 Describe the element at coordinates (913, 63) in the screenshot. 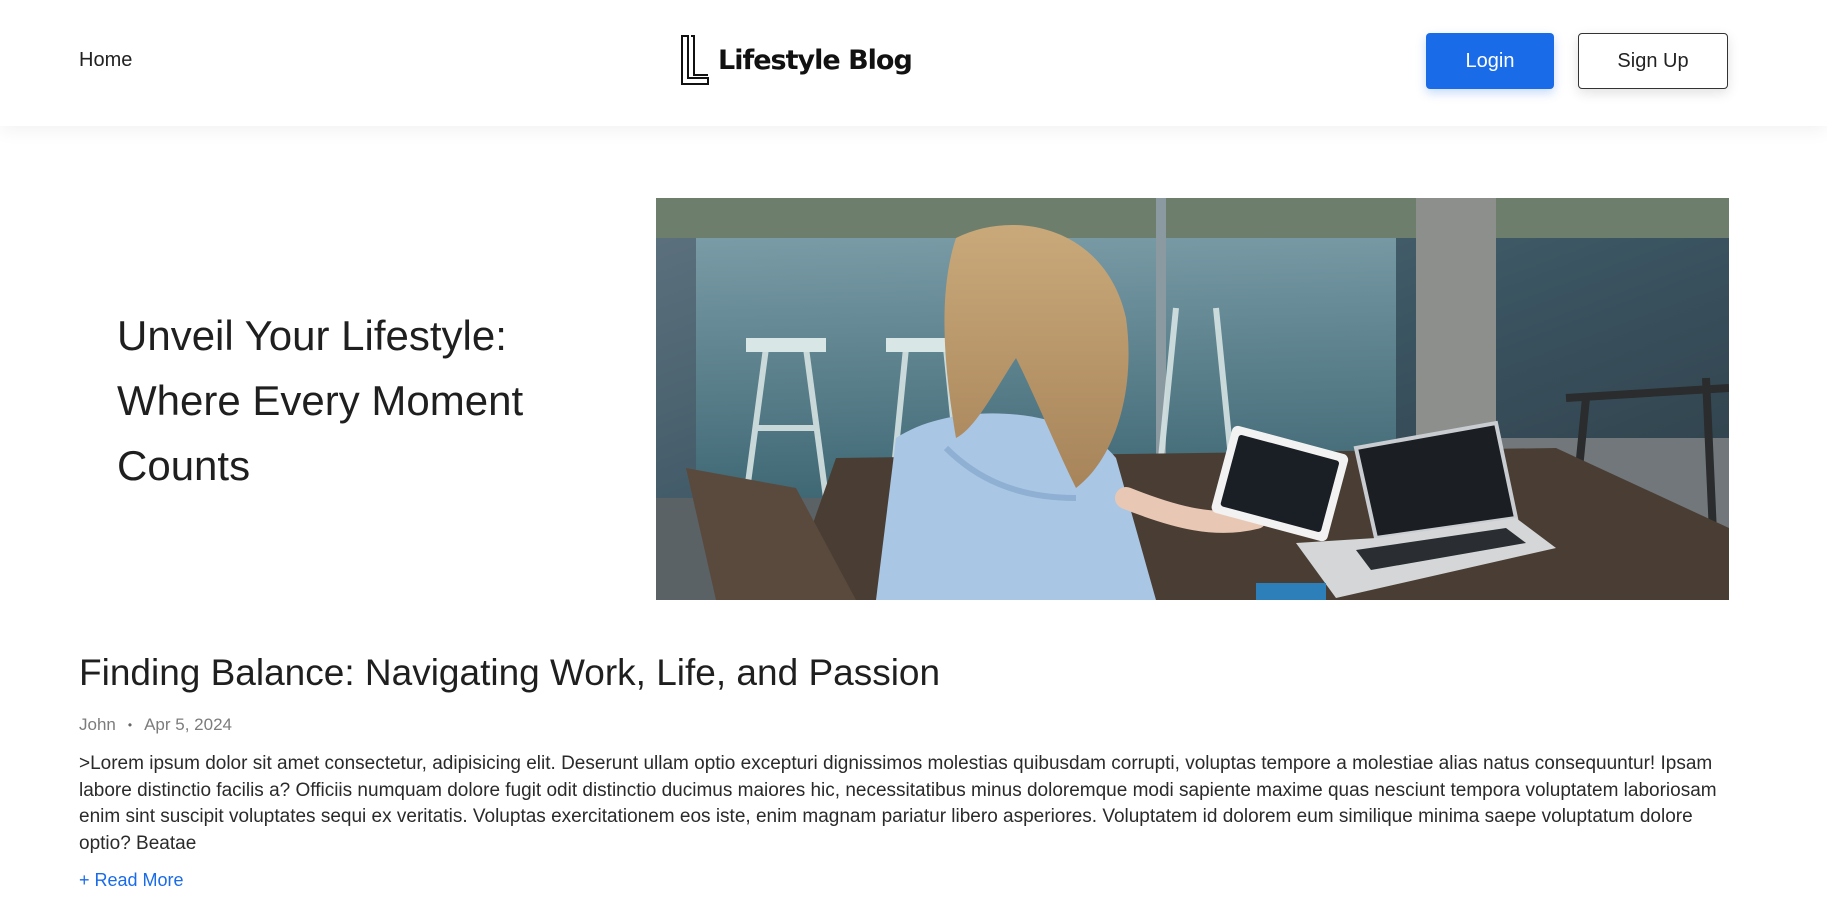

I see `site-header: Home Lifestyle Blog Login Sign Up` at that location.